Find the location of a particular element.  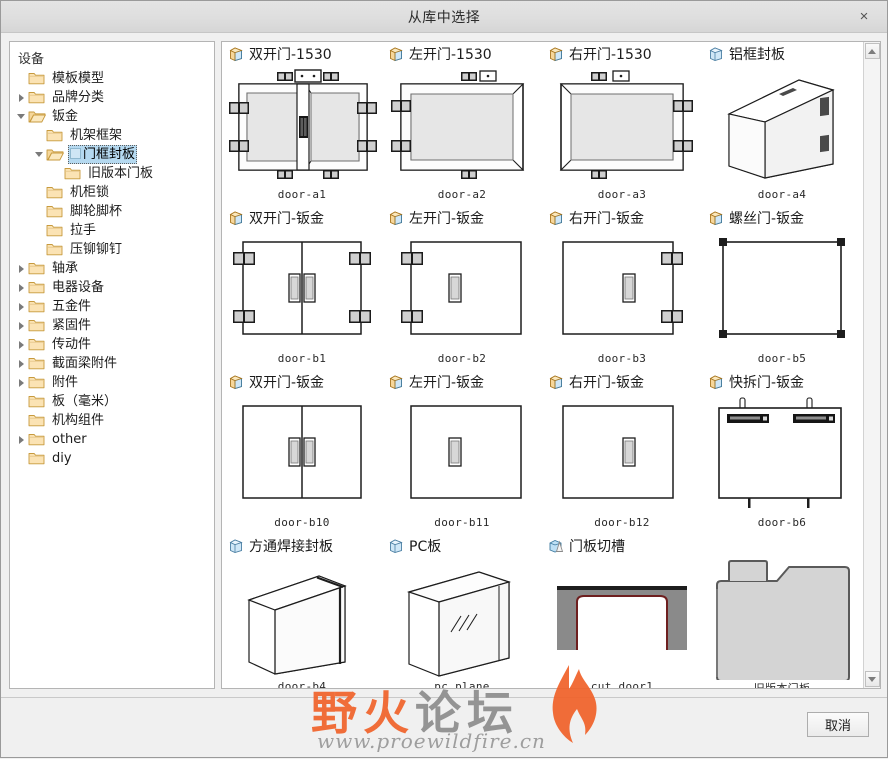

library-item-header: 方通焊接封板 is located at coordinates (302, 546).